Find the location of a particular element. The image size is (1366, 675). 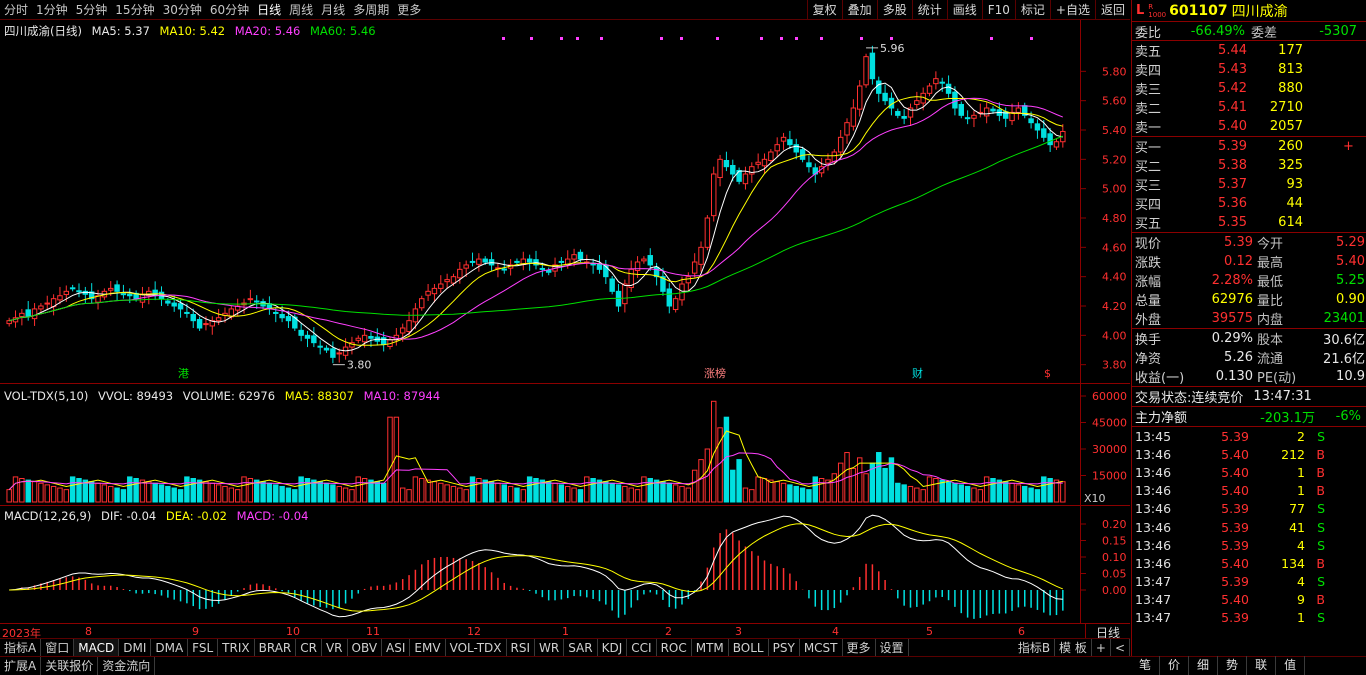

indicator-right-tab: < is located at coordinates (1120, 647).